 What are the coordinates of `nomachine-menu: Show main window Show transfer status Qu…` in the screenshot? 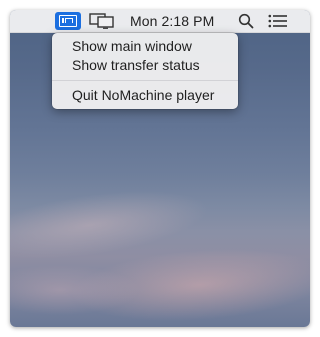 It's located at (145, 71).